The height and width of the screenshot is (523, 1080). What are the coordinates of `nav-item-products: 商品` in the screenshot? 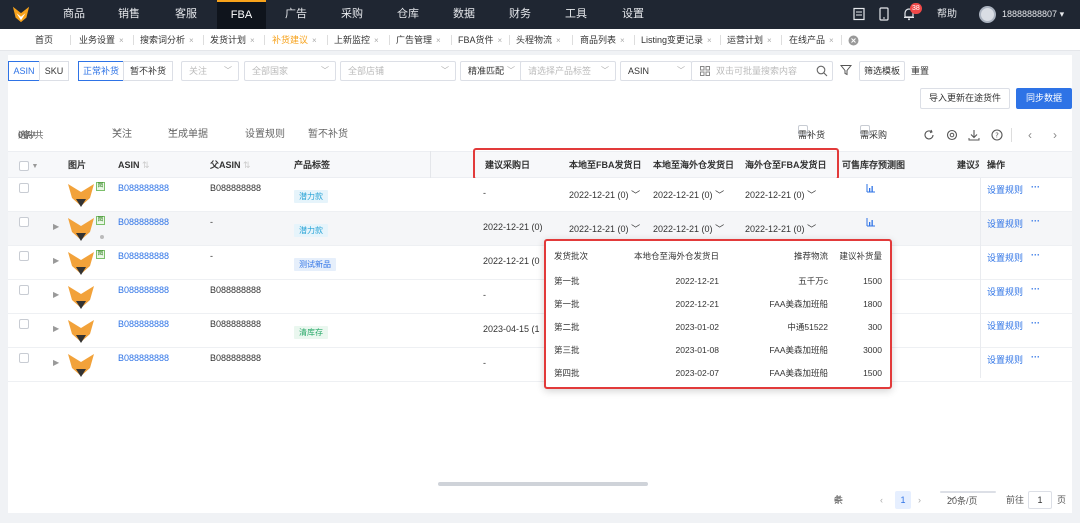 It's located at (74, 14).